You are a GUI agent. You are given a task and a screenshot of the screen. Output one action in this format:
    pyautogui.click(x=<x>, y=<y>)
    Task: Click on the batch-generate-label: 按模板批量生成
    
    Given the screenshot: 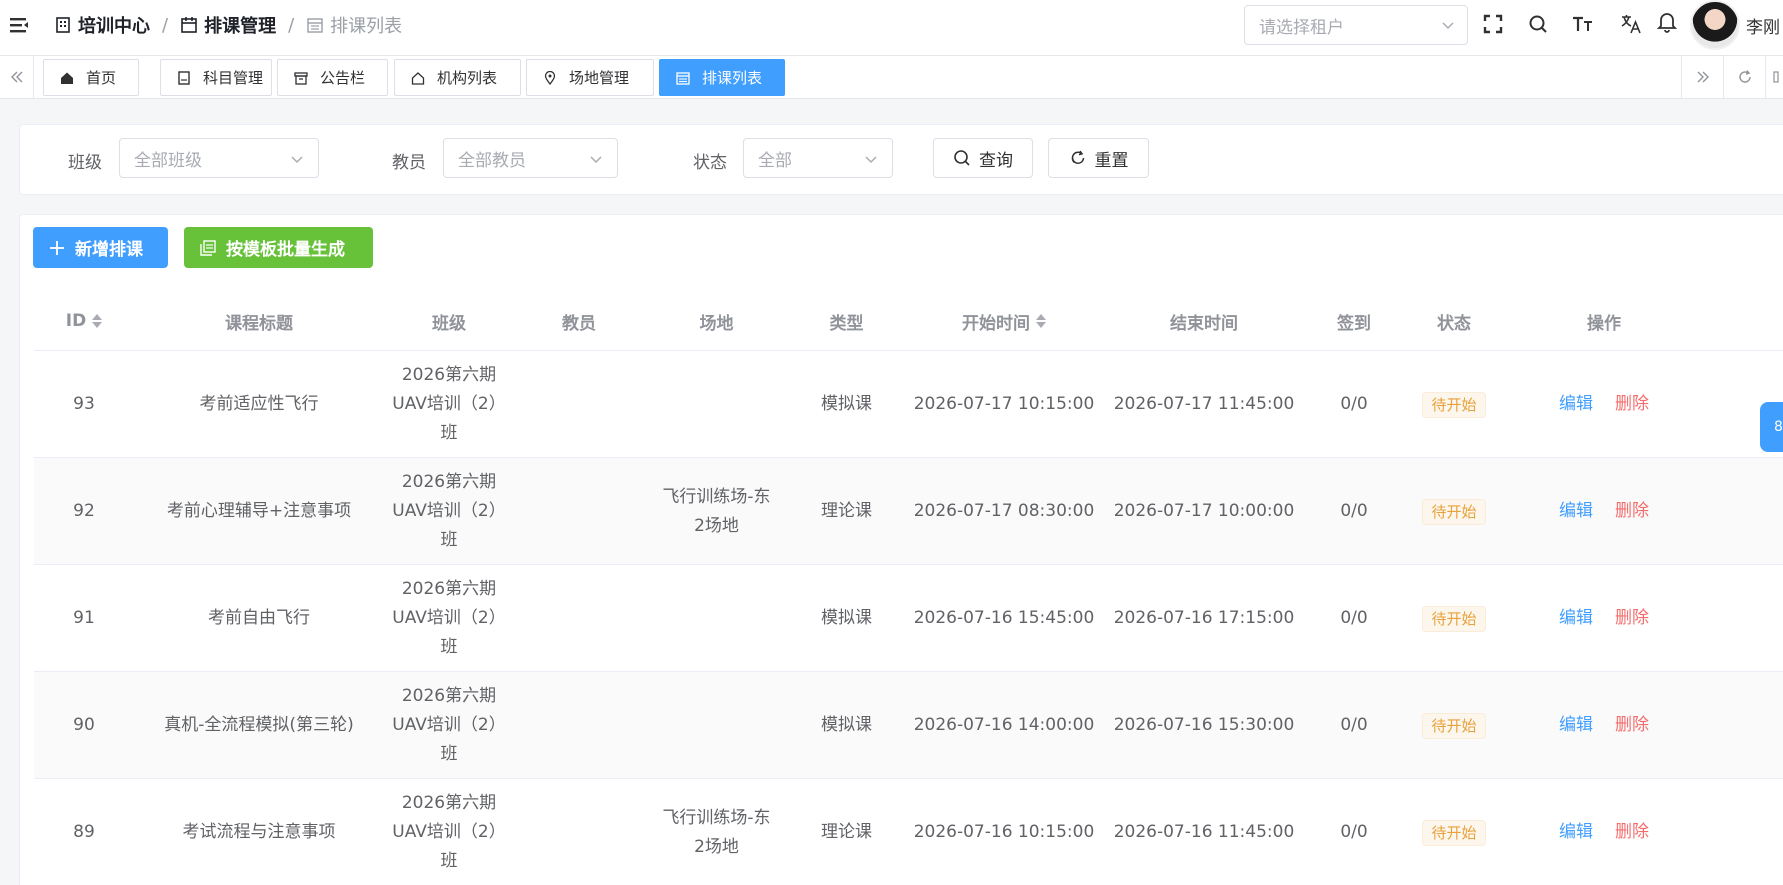 What is the action you would take?
    pyautogui.click(x=285, y=250)
    